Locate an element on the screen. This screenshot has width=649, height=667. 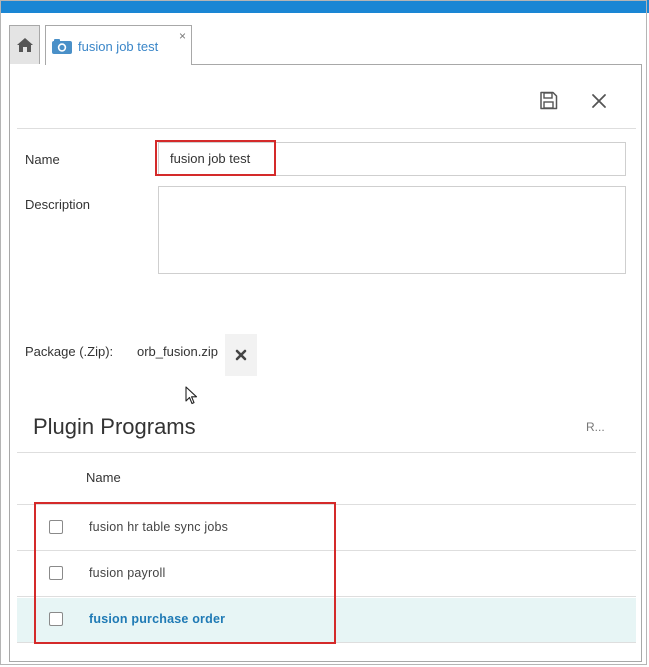
home-icon is located at coordinates (24, 45).